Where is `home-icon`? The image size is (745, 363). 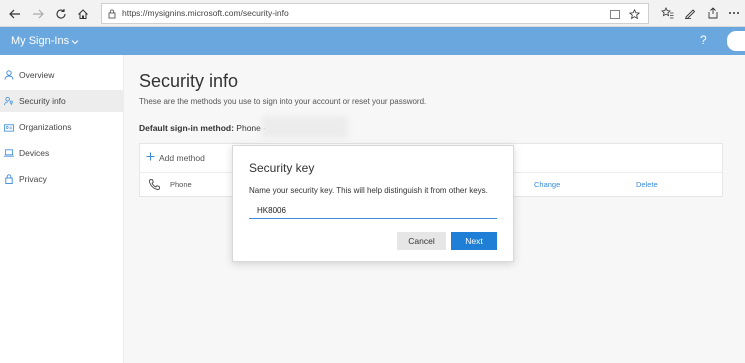
home-icon is located at coordinates (83, 14).